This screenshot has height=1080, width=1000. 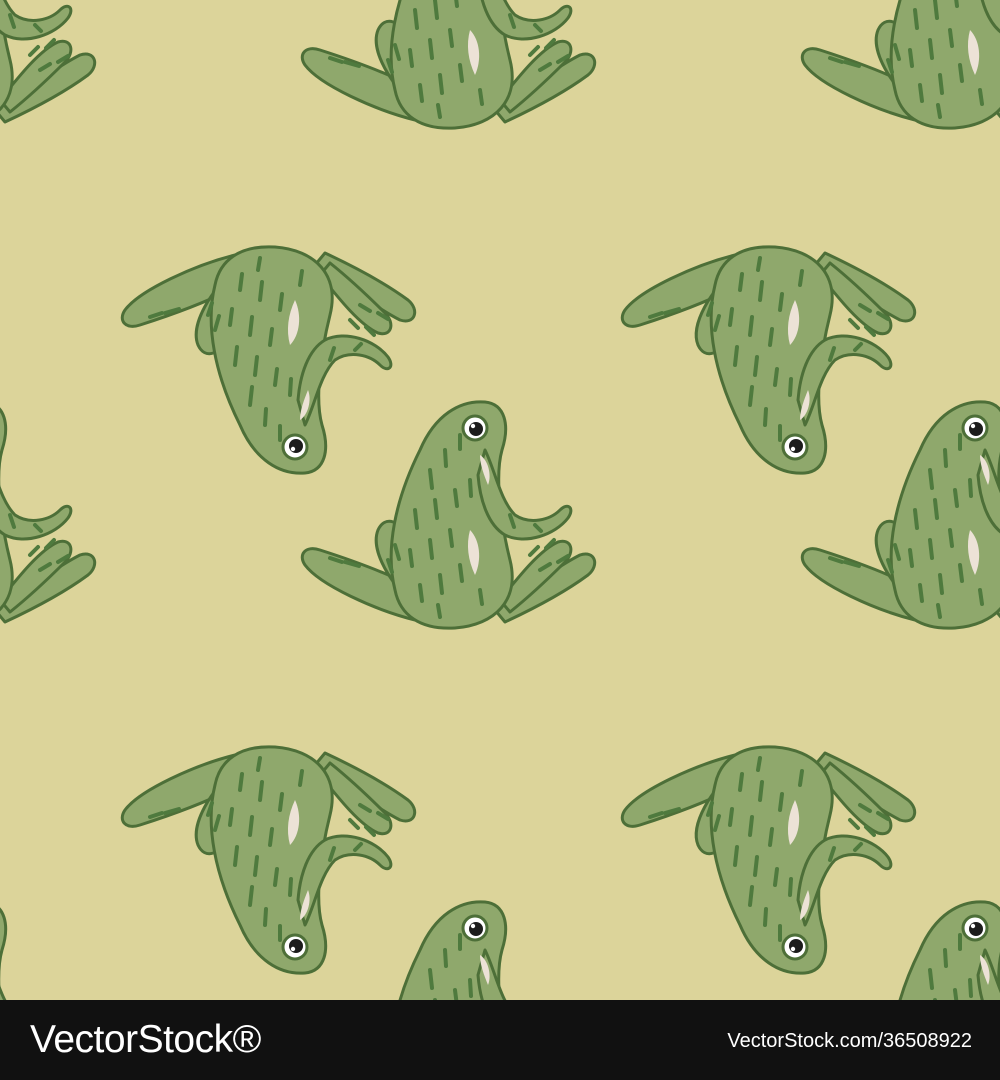 What do you see at coordinates (145, 1039) in the screenshot?
I see `watermark-brand: VectorStock®` at bounding box center [145, 1039].